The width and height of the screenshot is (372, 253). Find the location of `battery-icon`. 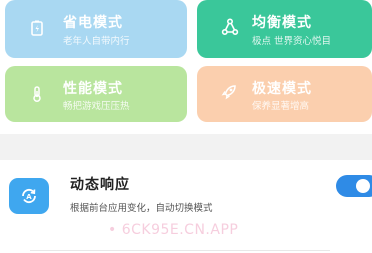

battery-icon is located at coordinates (37, 28).